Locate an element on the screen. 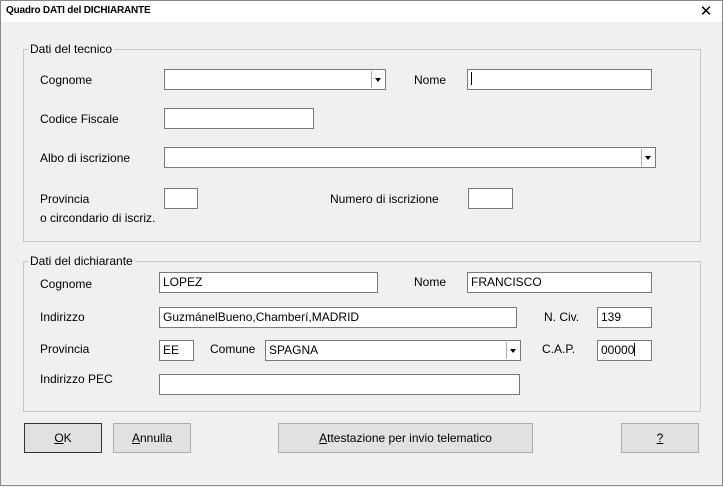 The height and width of the screenshot is (487, 723). annulla-button: Annulla is located at coordinates (152, 438).